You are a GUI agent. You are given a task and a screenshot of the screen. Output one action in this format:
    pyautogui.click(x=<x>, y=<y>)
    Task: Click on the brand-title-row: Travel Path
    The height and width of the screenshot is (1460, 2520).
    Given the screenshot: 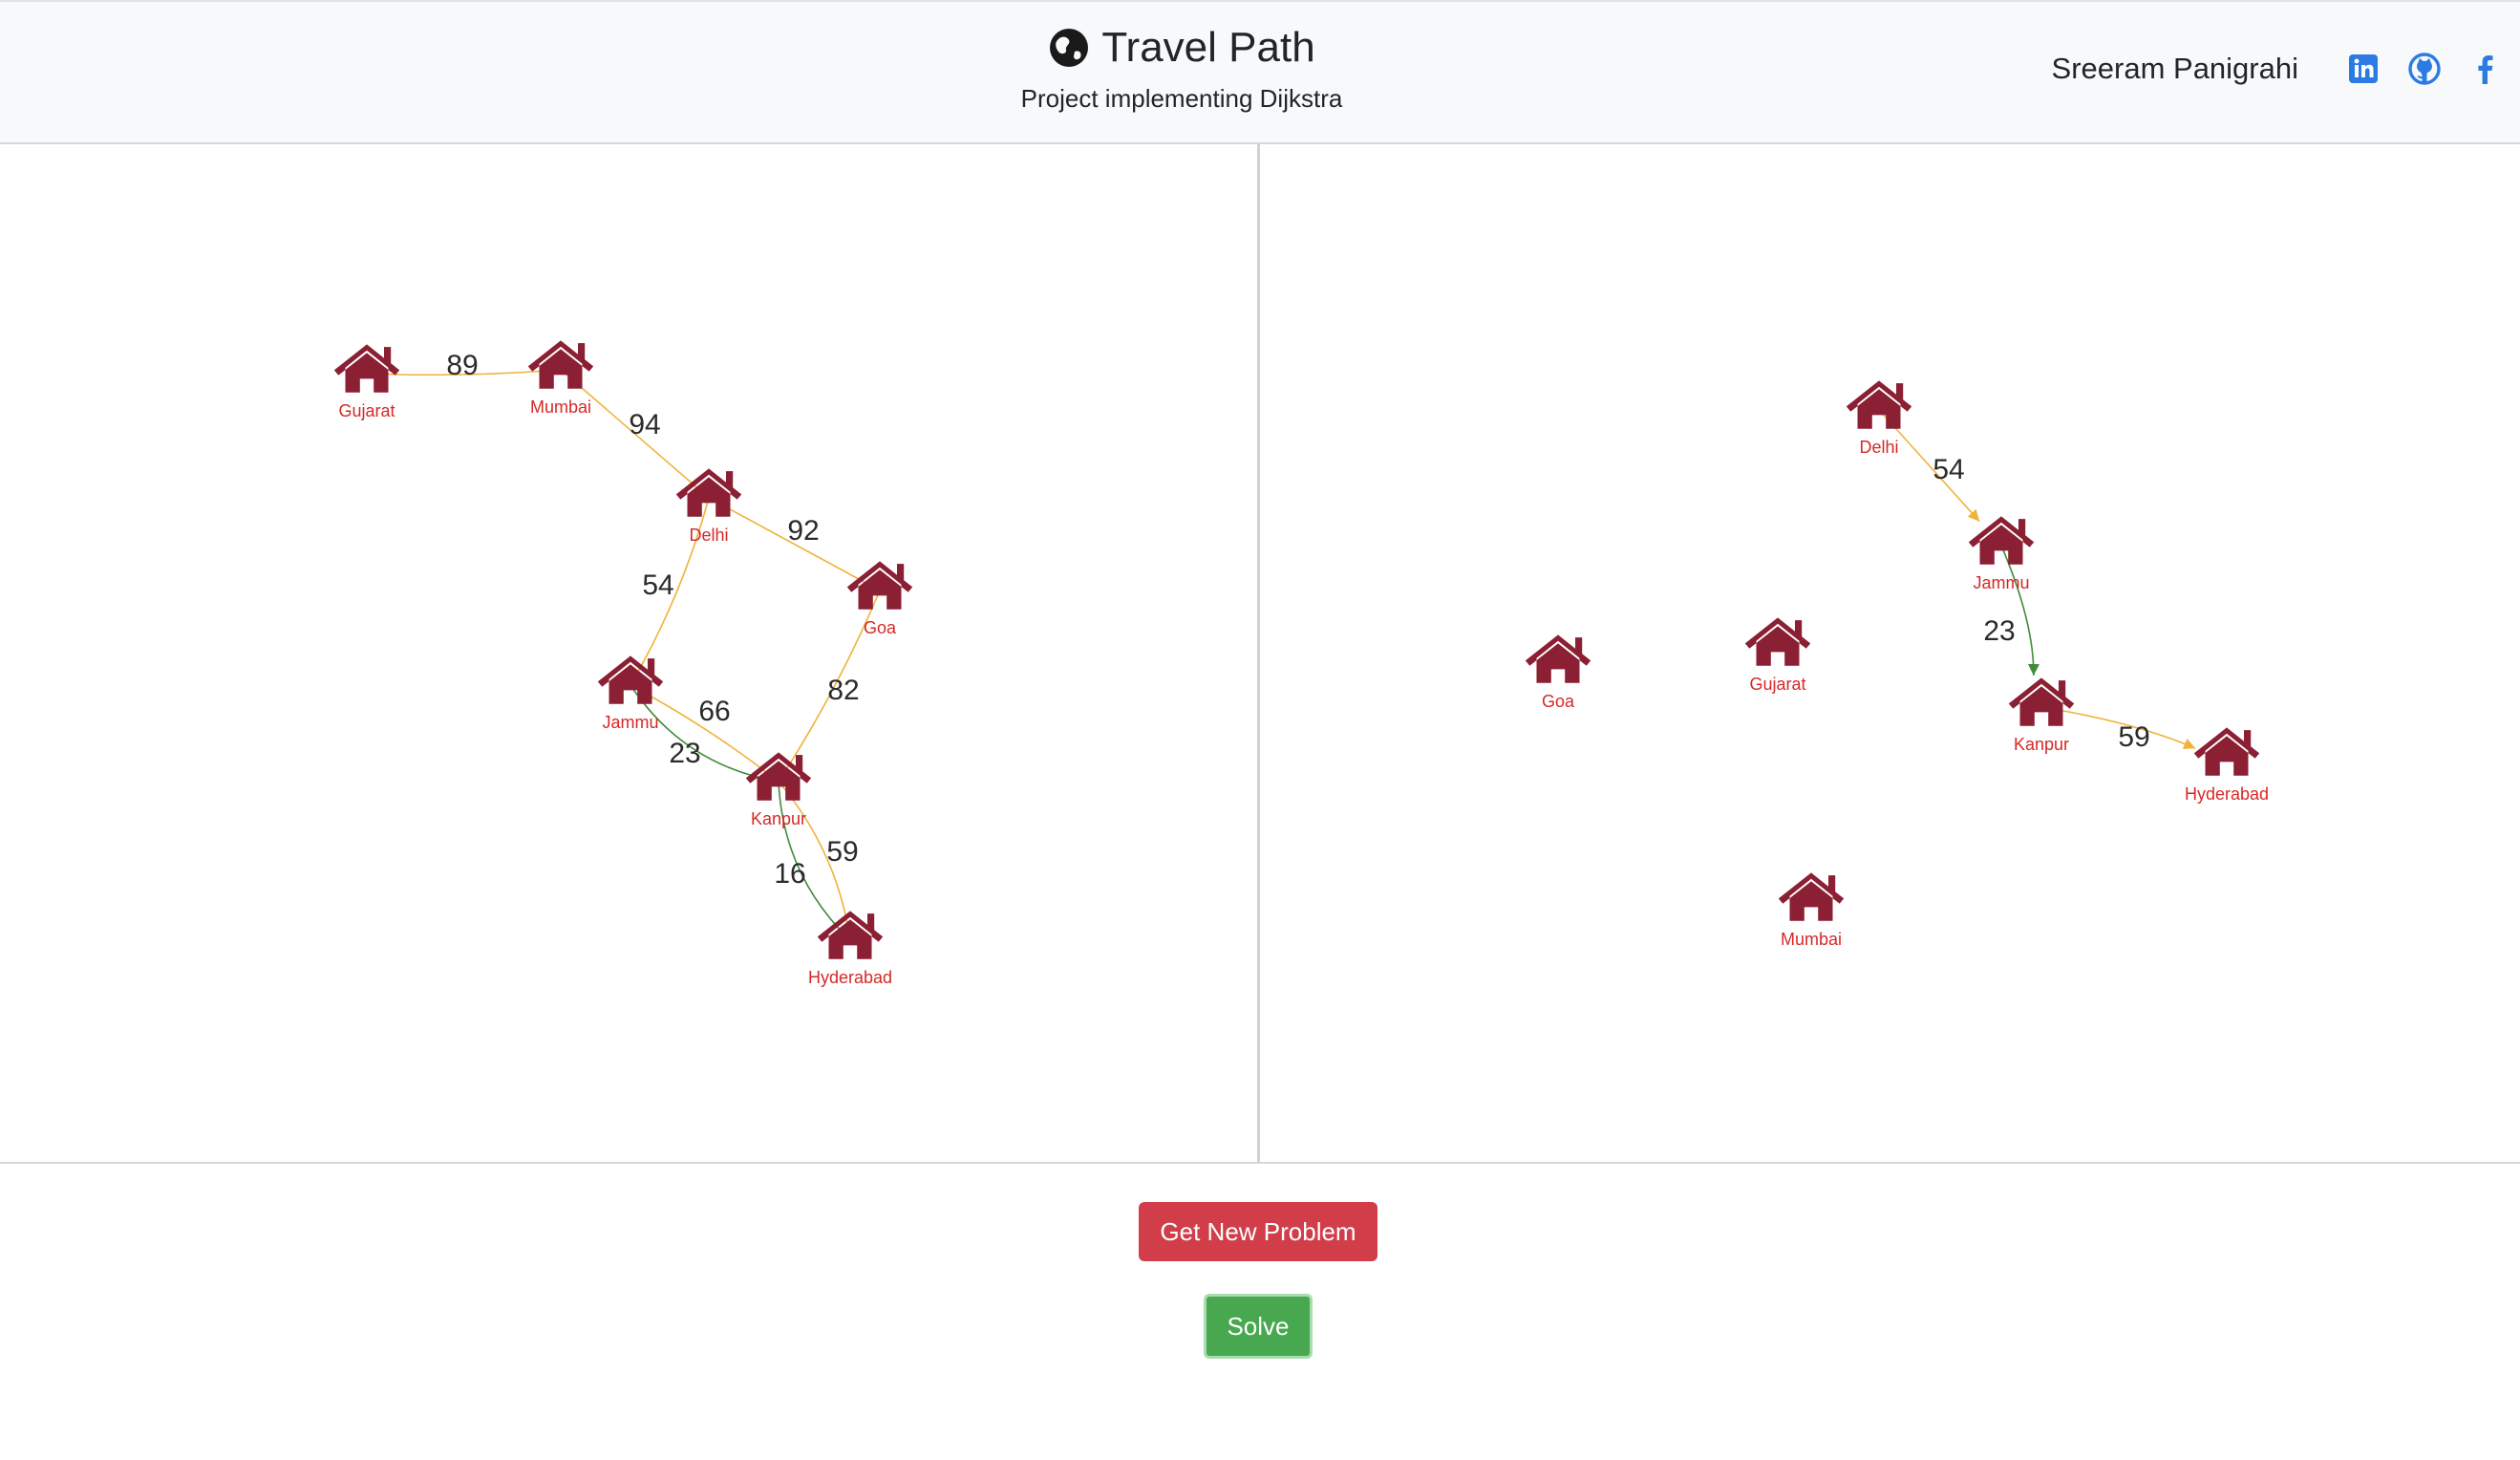 What is the action you would take?
    pyautogui.click(x=1181, y=47)
    